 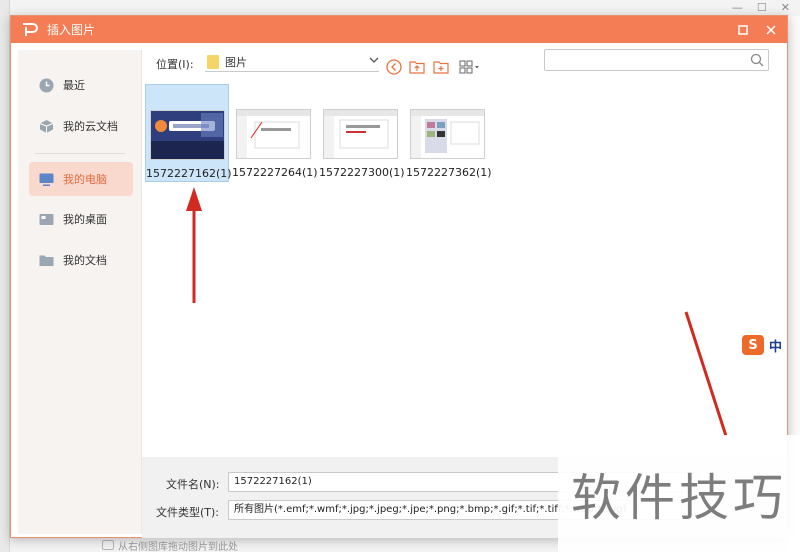 What do you see at coordinates (193, 484) in the screenshot?
I see `filename-label: 文件名(N):` at bounding box center [193, 484].